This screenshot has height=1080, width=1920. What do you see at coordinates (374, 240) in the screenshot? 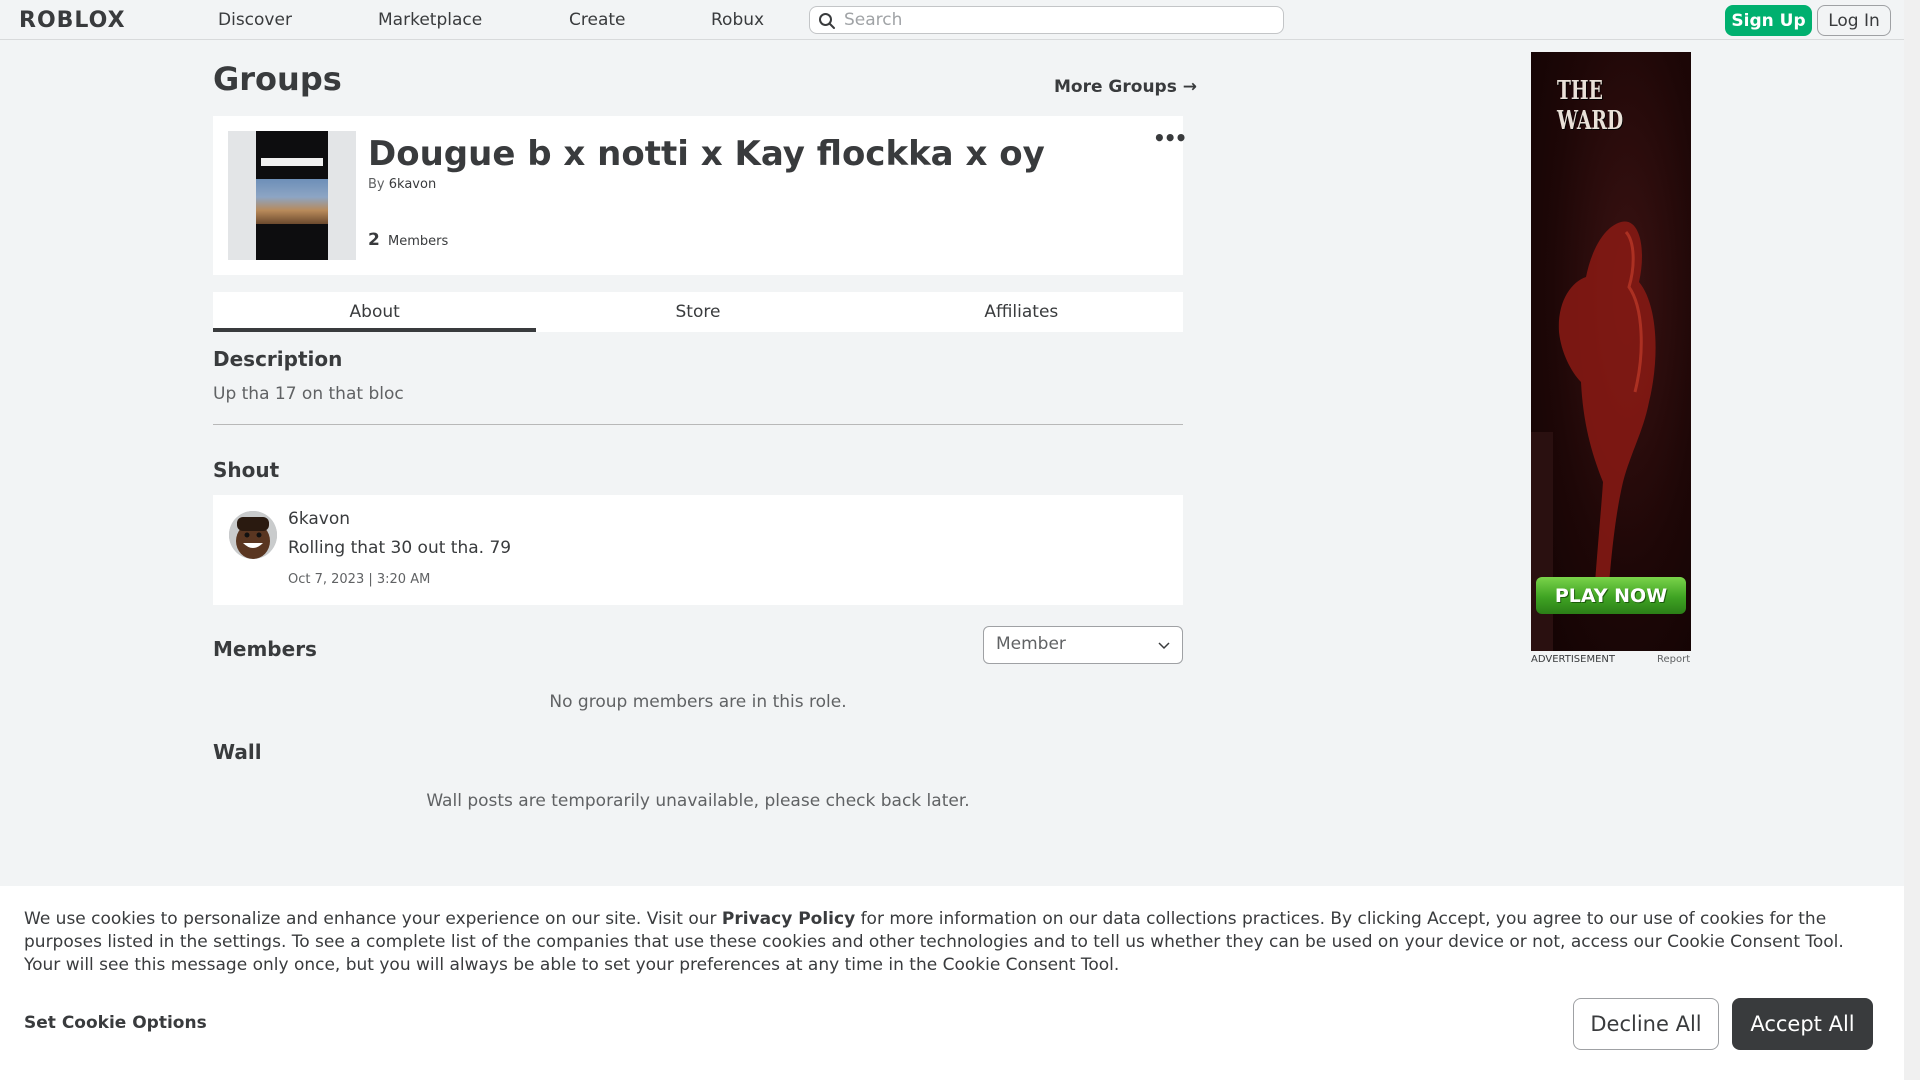
I see `member-count-value: 2` at bounding box center [374, 240].